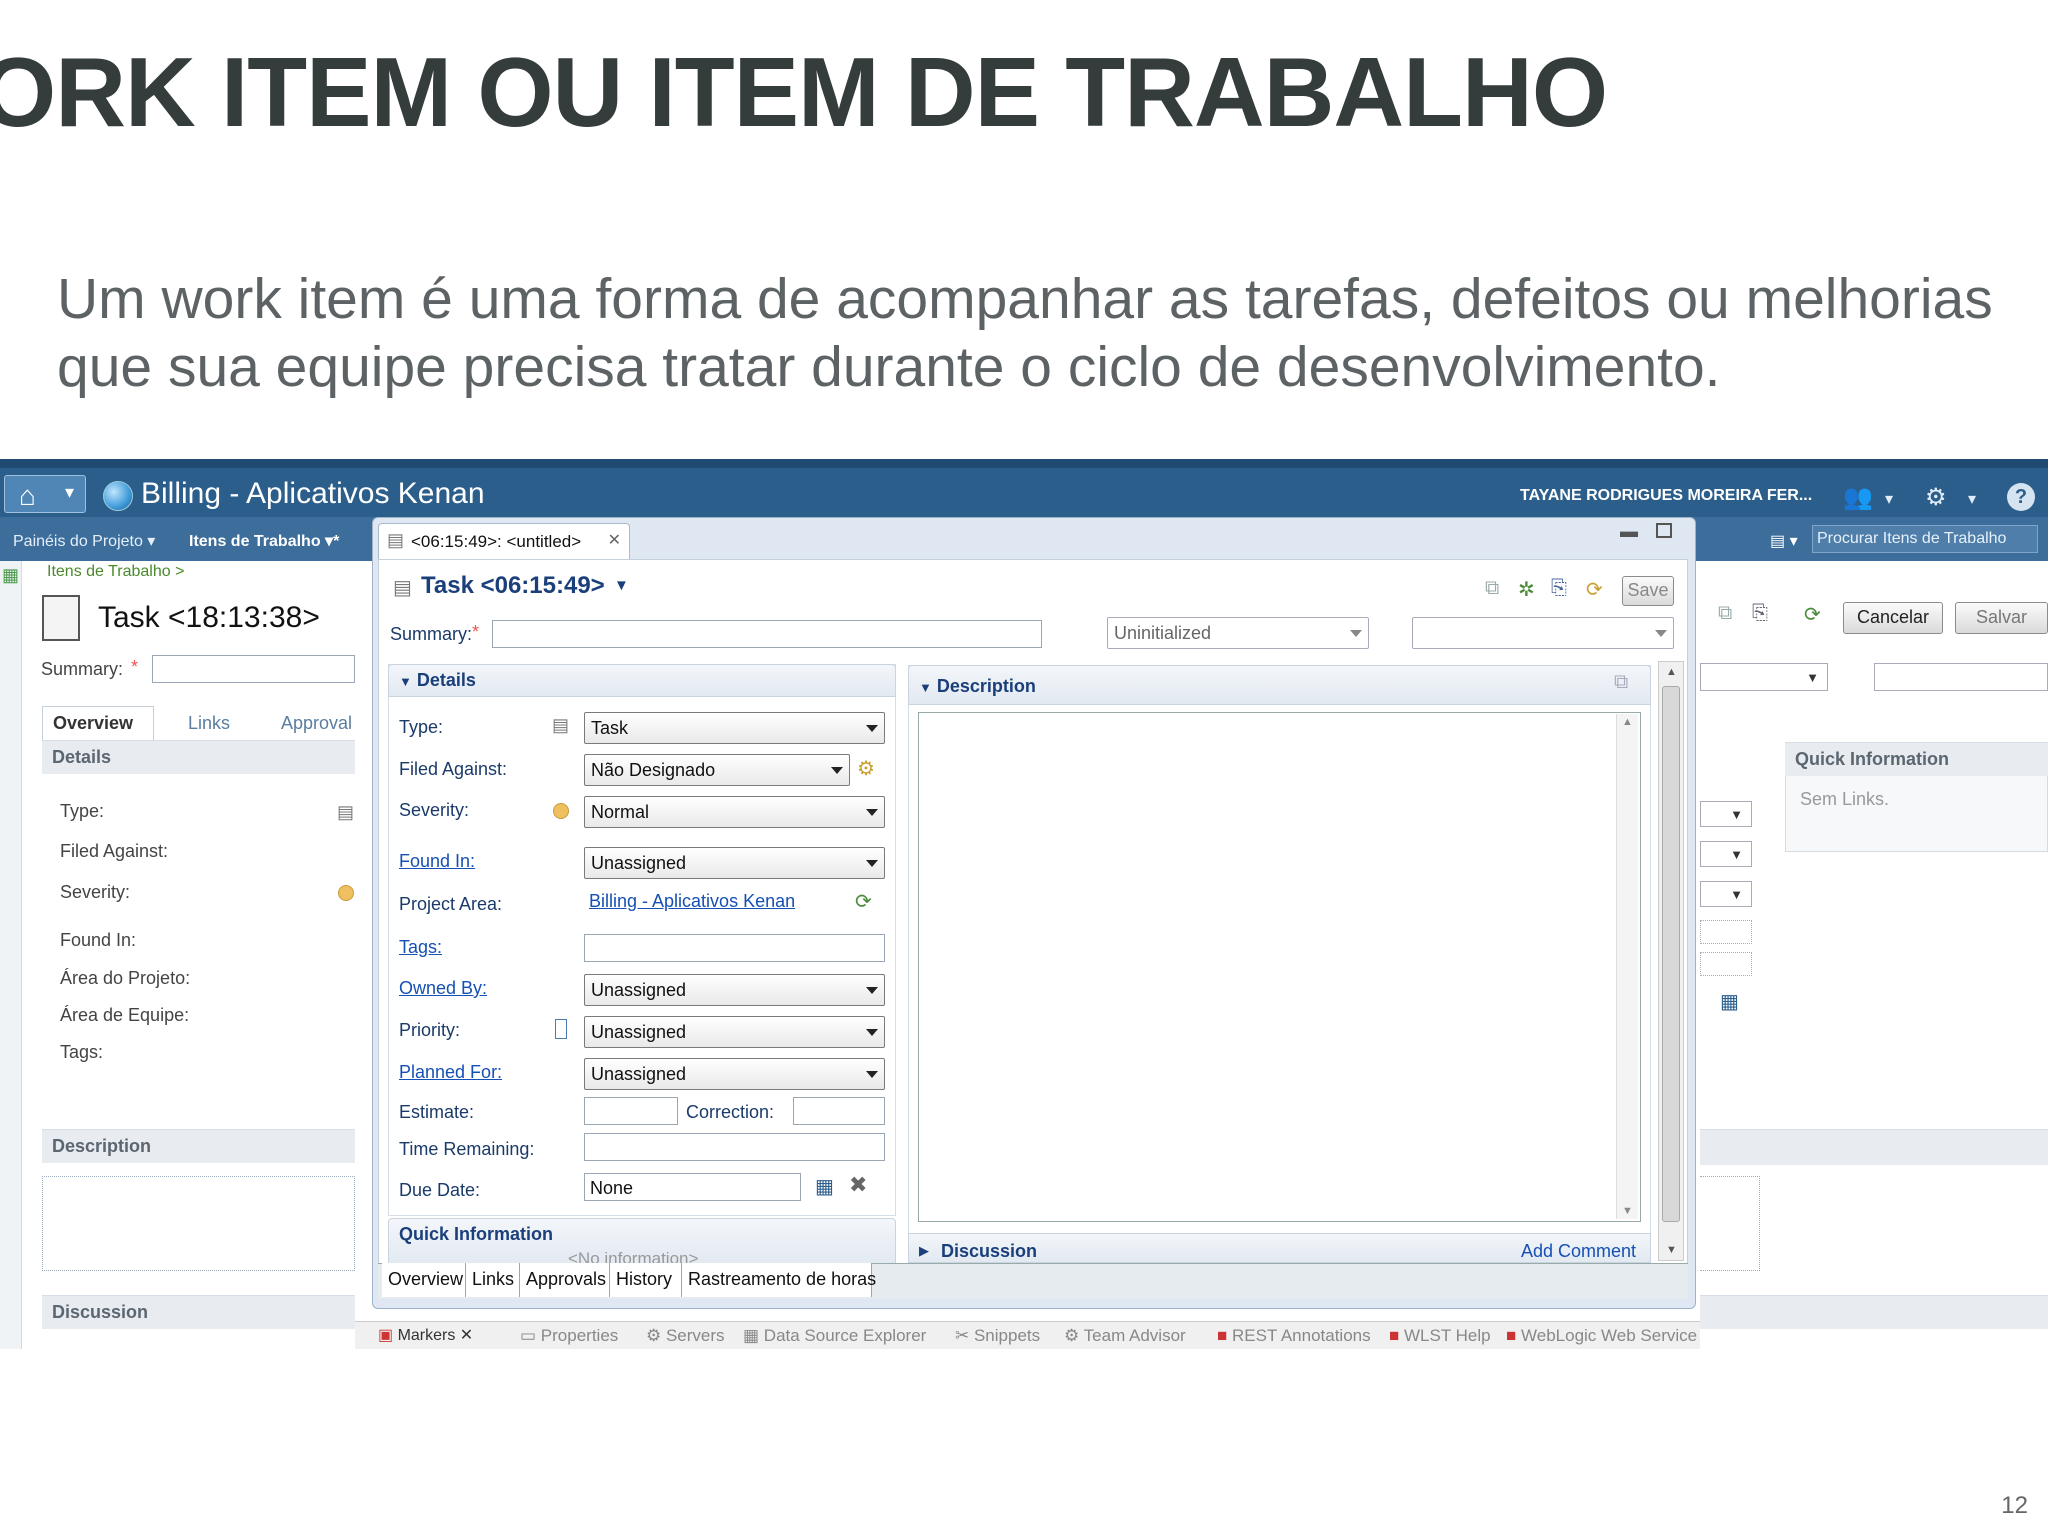  I want to click on home-button: ⌂ ▾, so click(45, 494).